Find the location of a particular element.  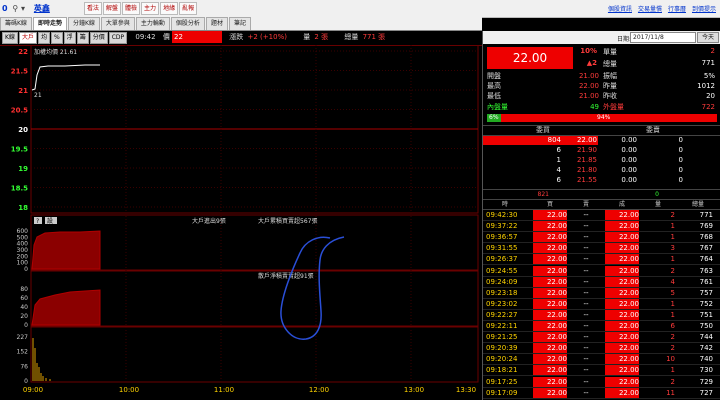

stat-label: 振幅 is located at coordinates (610, 76).